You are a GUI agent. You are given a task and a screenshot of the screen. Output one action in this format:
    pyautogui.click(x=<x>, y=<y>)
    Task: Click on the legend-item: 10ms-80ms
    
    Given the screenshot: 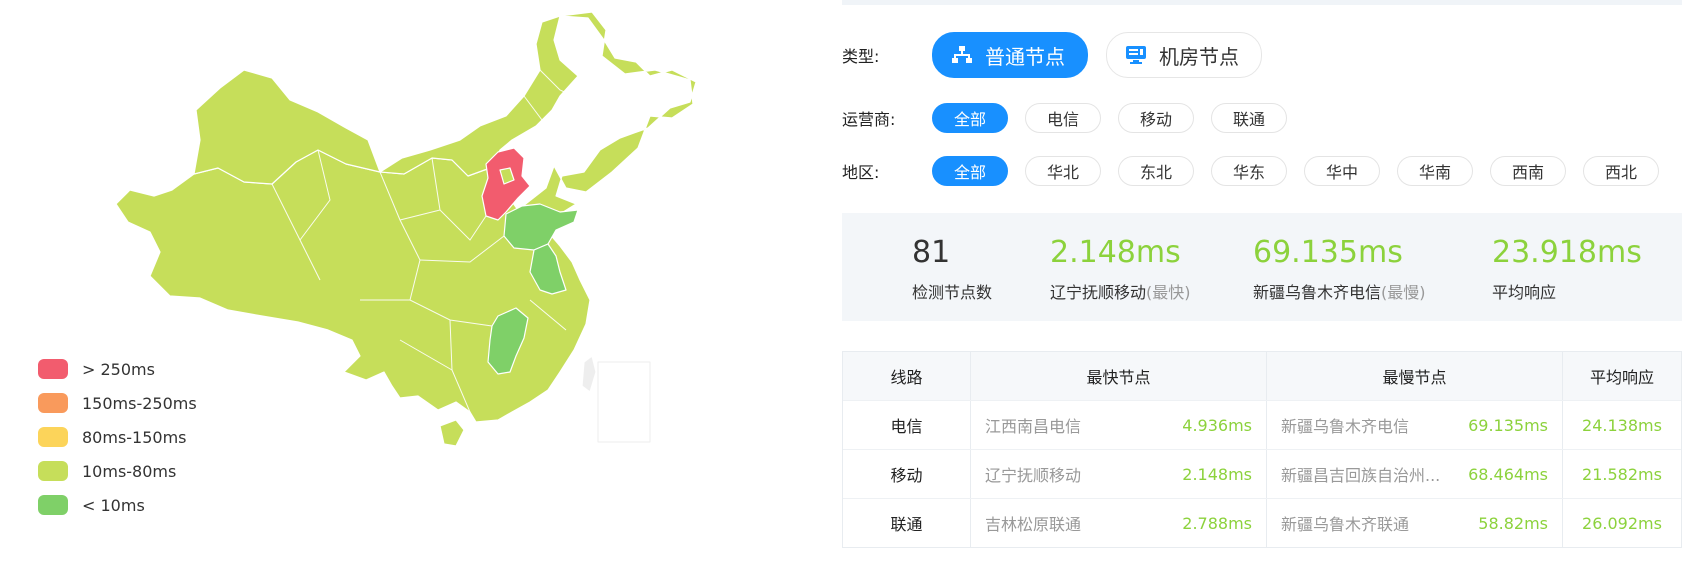 What is the action you would take?
    pyautogui.click(x=117, y=471)
    